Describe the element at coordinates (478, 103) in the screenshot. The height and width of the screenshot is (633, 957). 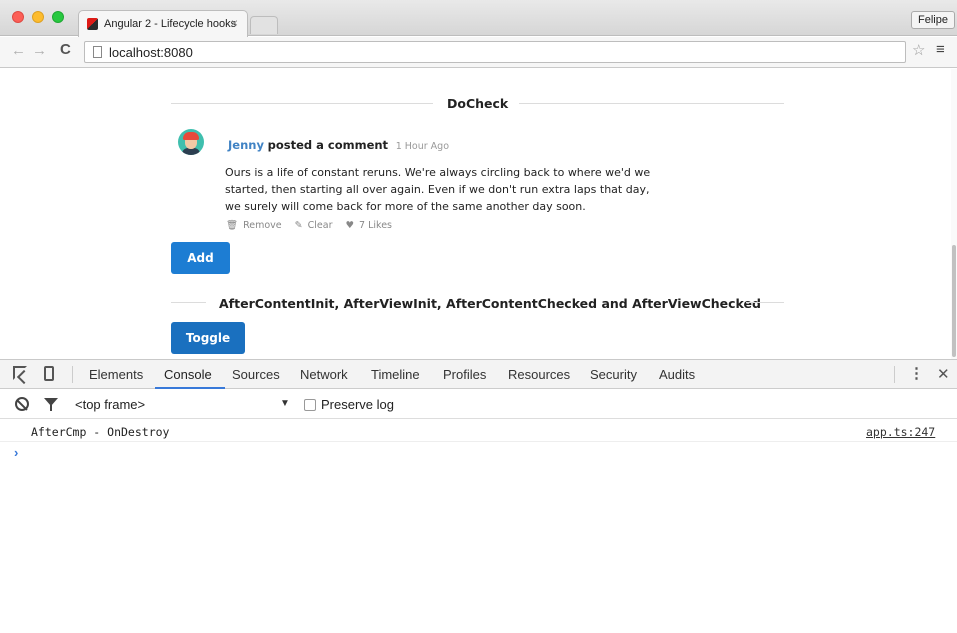
I see `docheck-heading: DoCheck` at that location.